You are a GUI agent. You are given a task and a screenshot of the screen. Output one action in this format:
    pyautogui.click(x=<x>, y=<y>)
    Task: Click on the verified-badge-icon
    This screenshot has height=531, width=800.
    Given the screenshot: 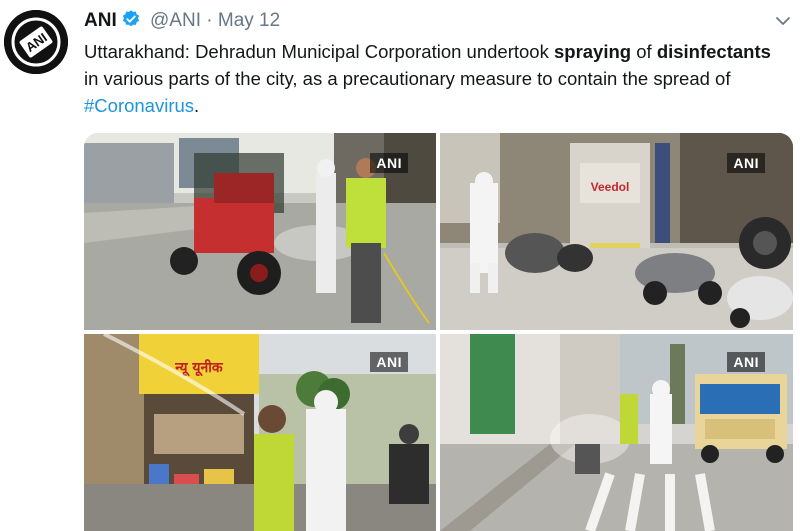 What is the action you would take?
    pyautogui.click(x=131, y=23)
    